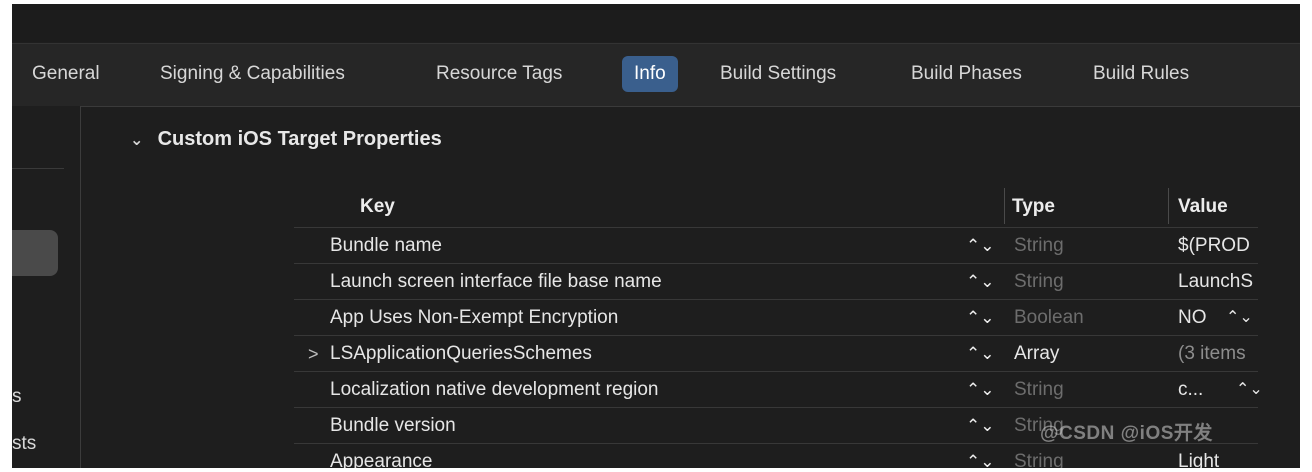 The image size is (1312, 472). I want to click on column-header-value: Value, so click(1203, 207).